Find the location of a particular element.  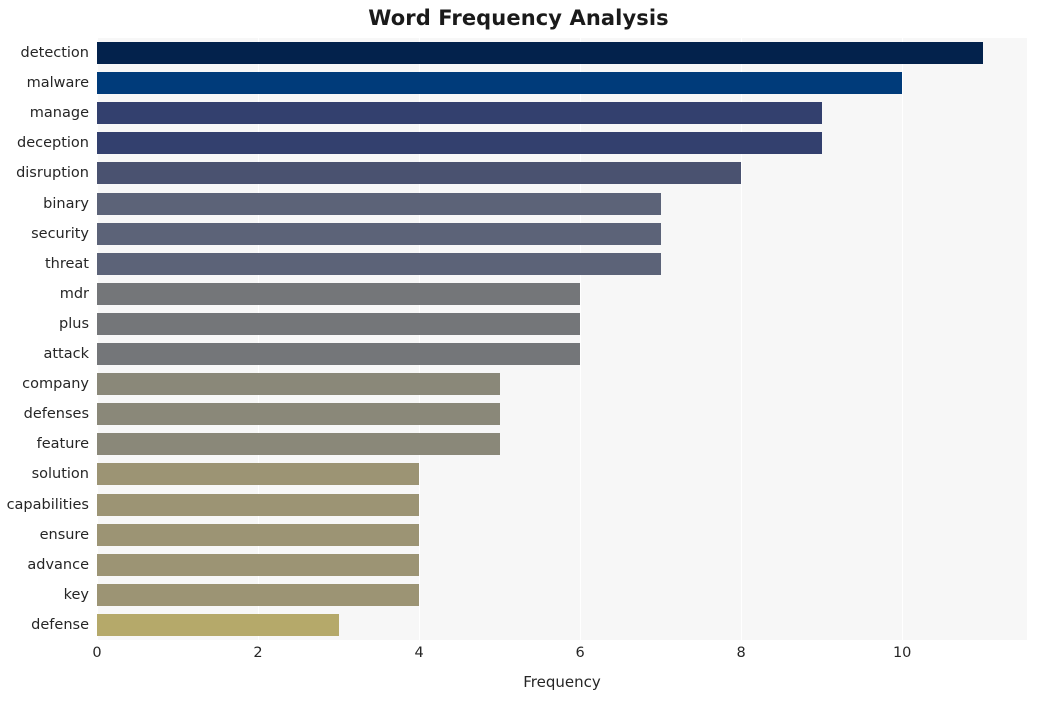

bar-disruption is located at coordinates (419, 173).